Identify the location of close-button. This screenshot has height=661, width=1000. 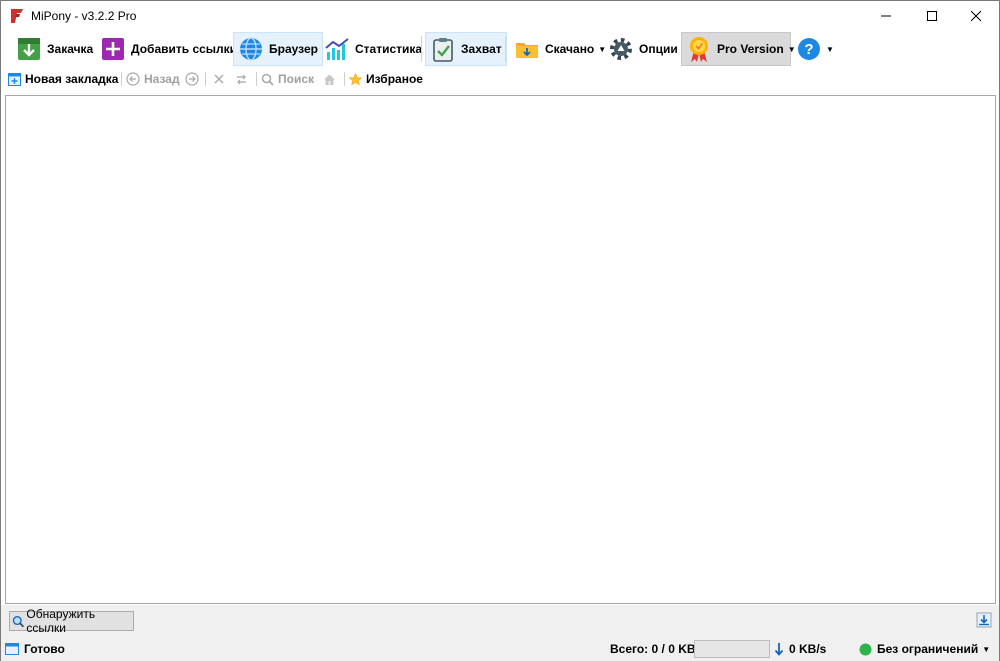
(976, 16).